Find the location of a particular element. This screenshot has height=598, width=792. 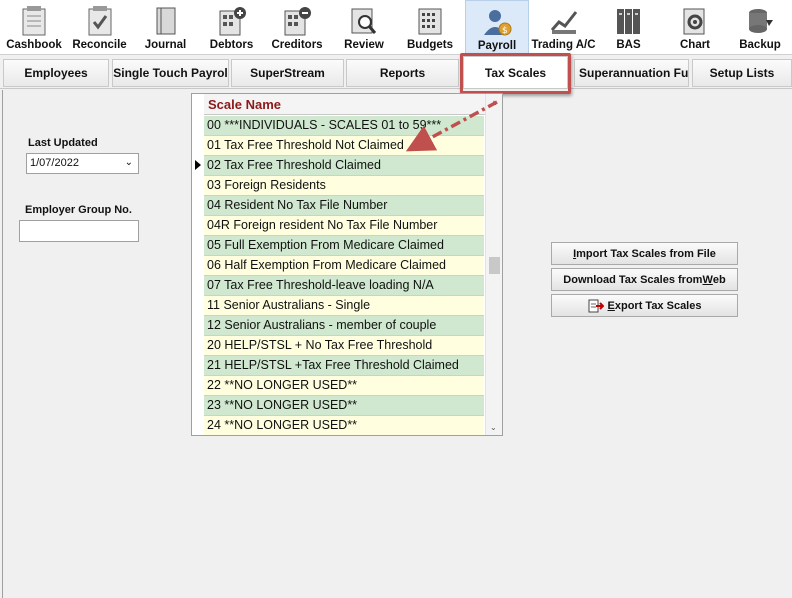

table-row: 03 Foreign Residents is located at coordinates (344, 186).